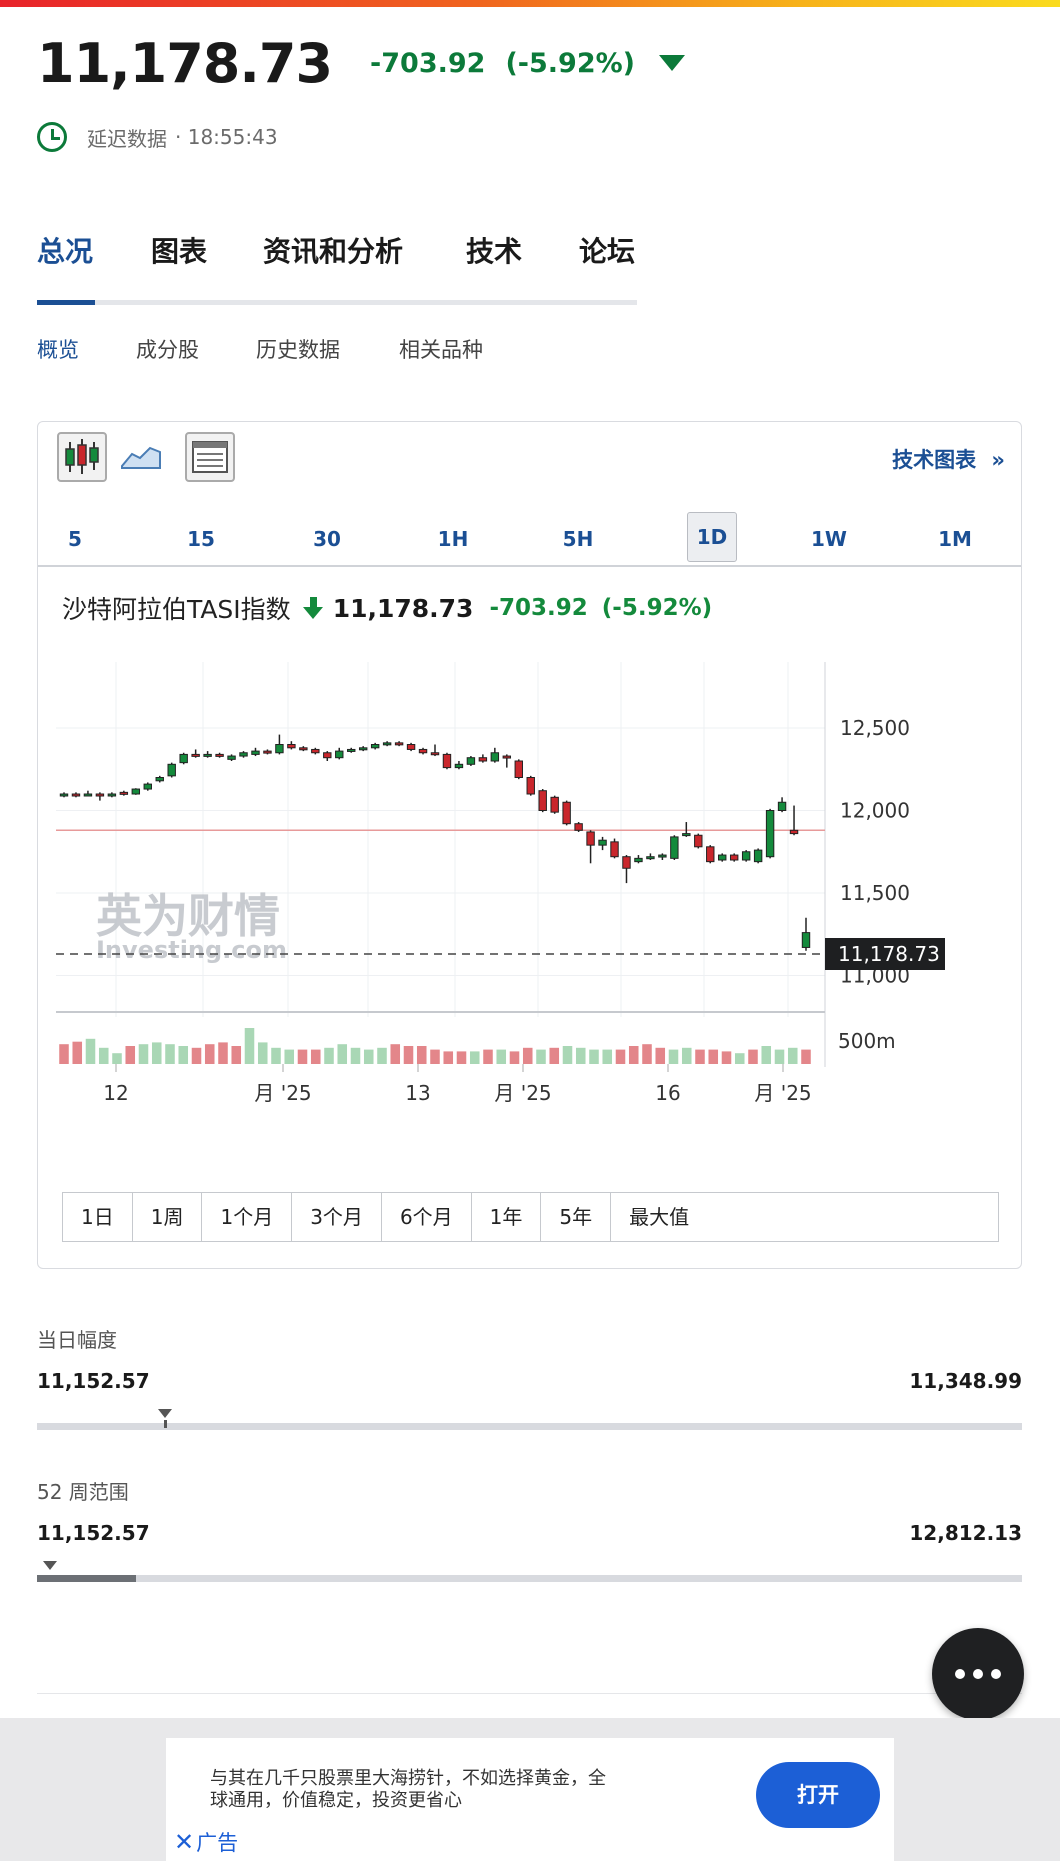 The image size is (1060, 1861). I want to click on range-1d: 1日, so click(98, 1217).